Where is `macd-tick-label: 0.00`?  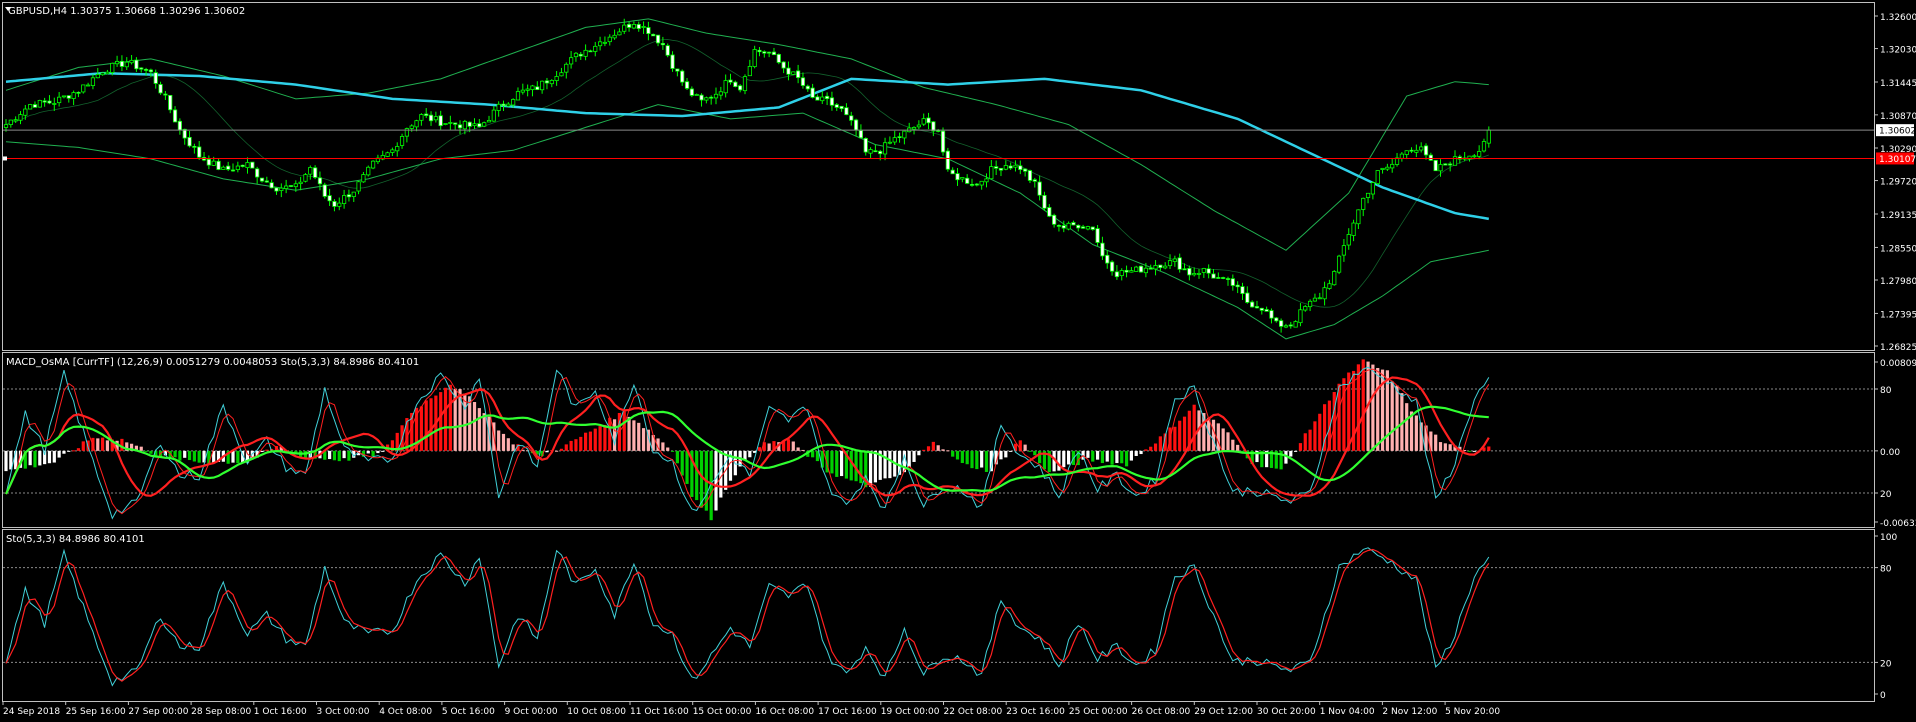 macd-tick-label: 0.00 is located at coordinates (1890, 453).